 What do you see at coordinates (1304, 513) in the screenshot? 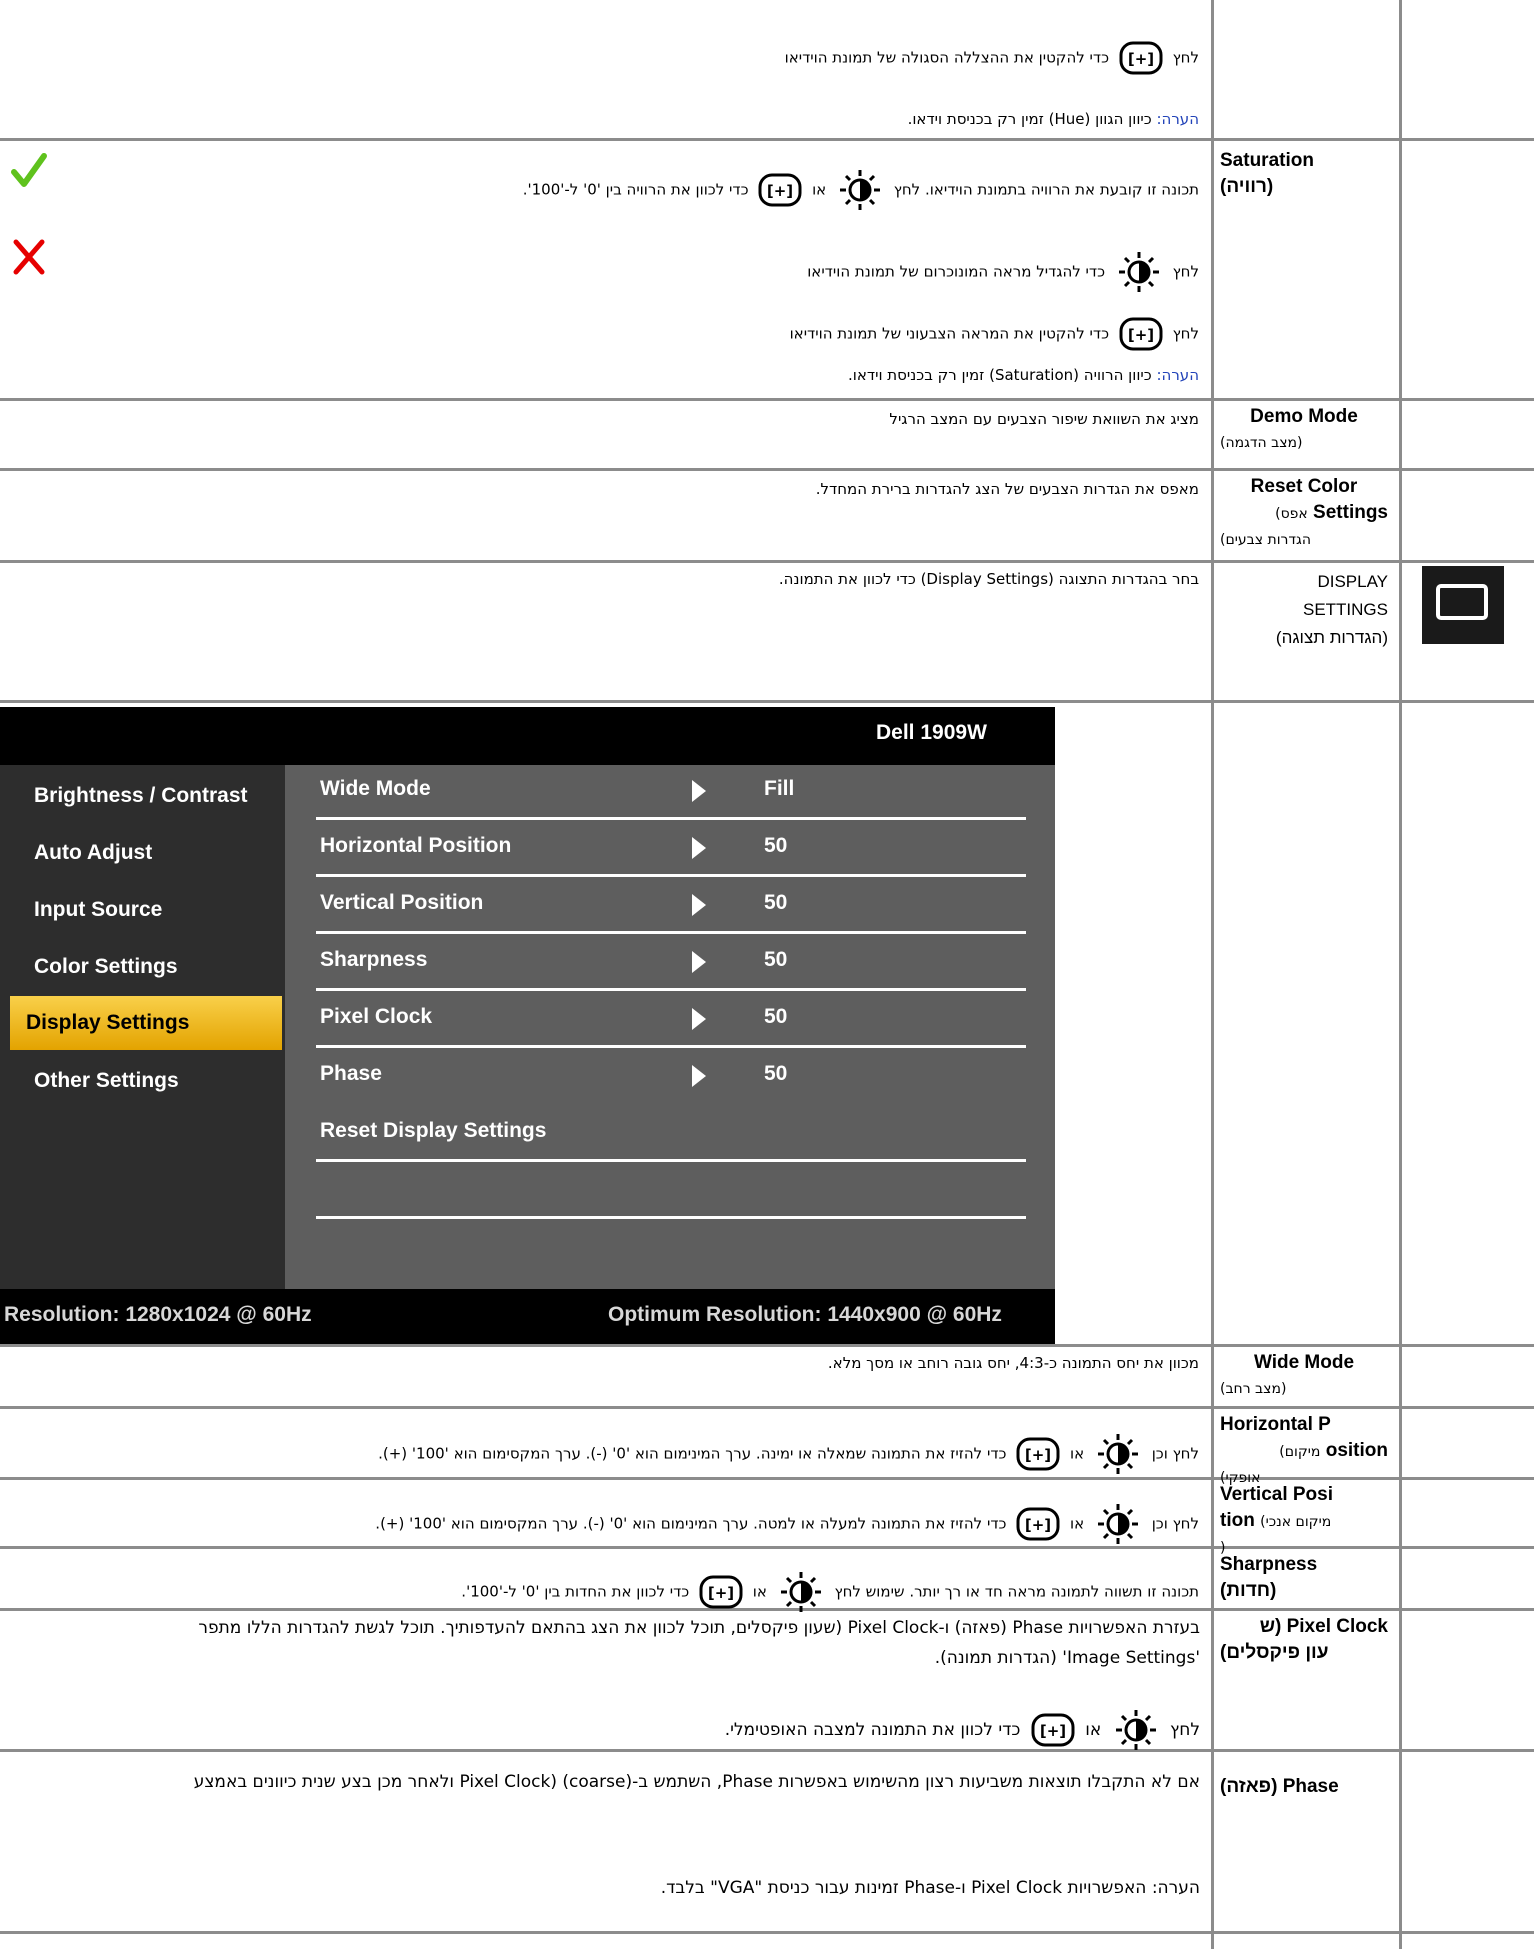
I see `reset-color-name: Reset Color (אפס Settings הגדרות צבעים)` at bounding box center [1304, 513].